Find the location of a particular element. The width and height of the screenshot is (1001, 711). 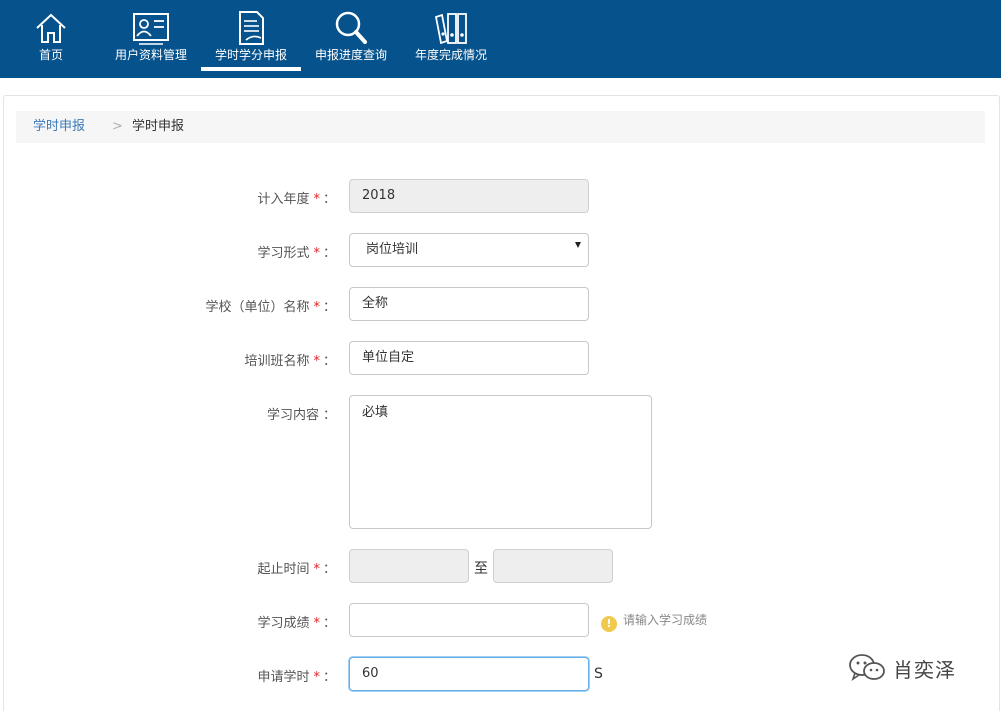

score-hint: ! 请输入学习成绩 is located at coordinates (654, 621).